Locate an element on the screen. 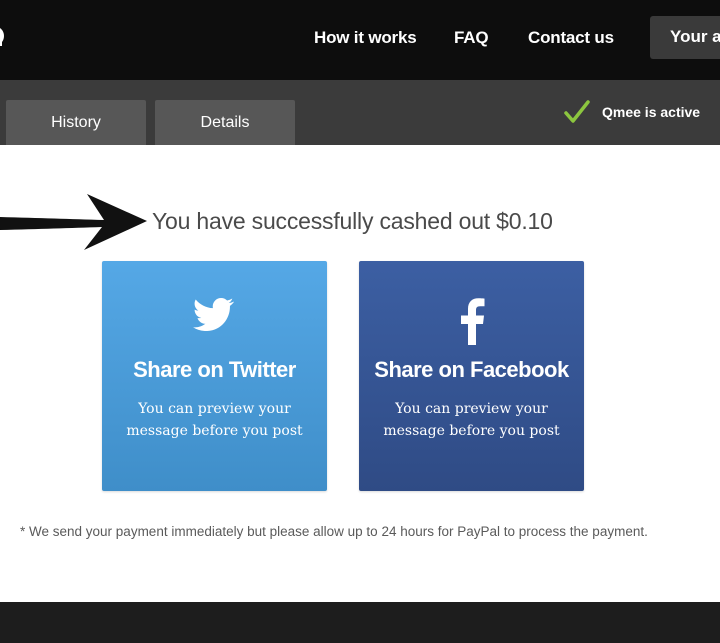 This screenshot has width=720, height=643. sub-nav-bar: History Details Qmee is active is located at coordinates (360, 112).